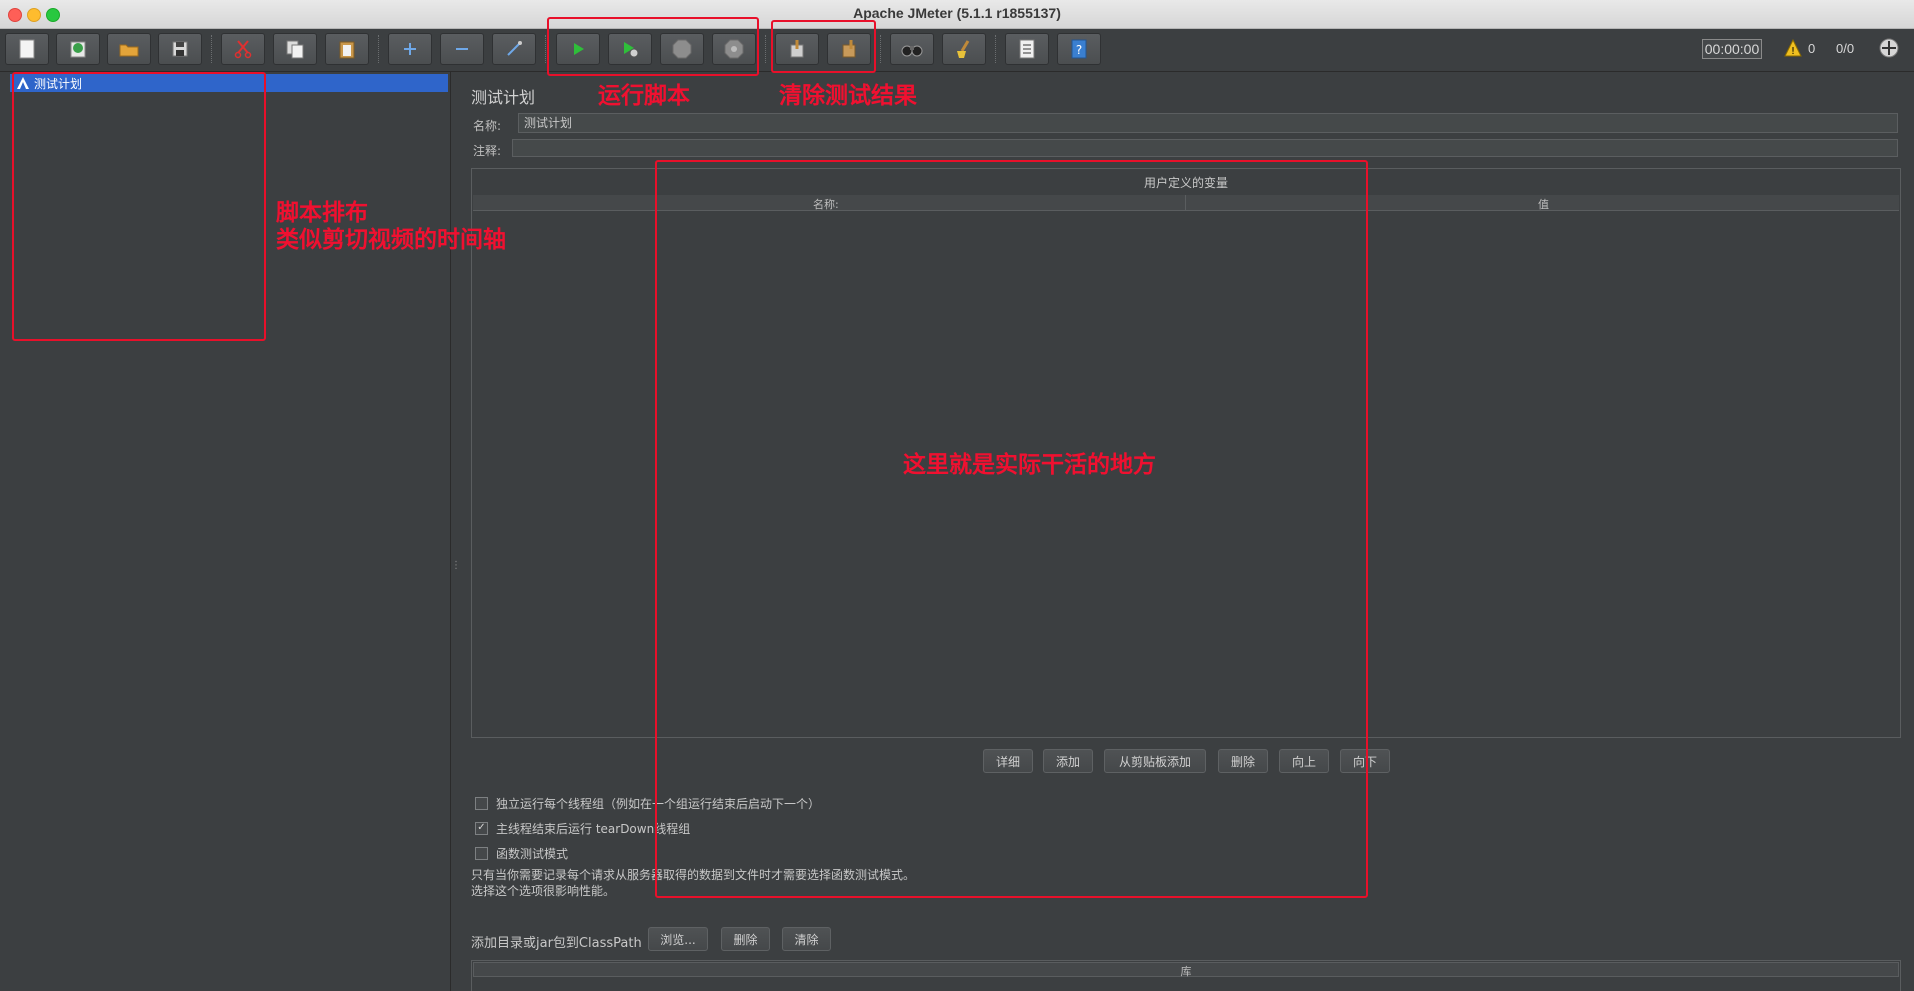 The width and height of the screenshot is (1914, 991). I want to click on annotation-run-script: 运行脚本, so click(644, 96).